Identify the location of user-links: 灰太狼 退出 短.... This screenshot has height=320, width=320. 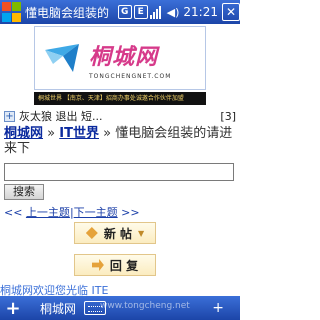
(119, 116).